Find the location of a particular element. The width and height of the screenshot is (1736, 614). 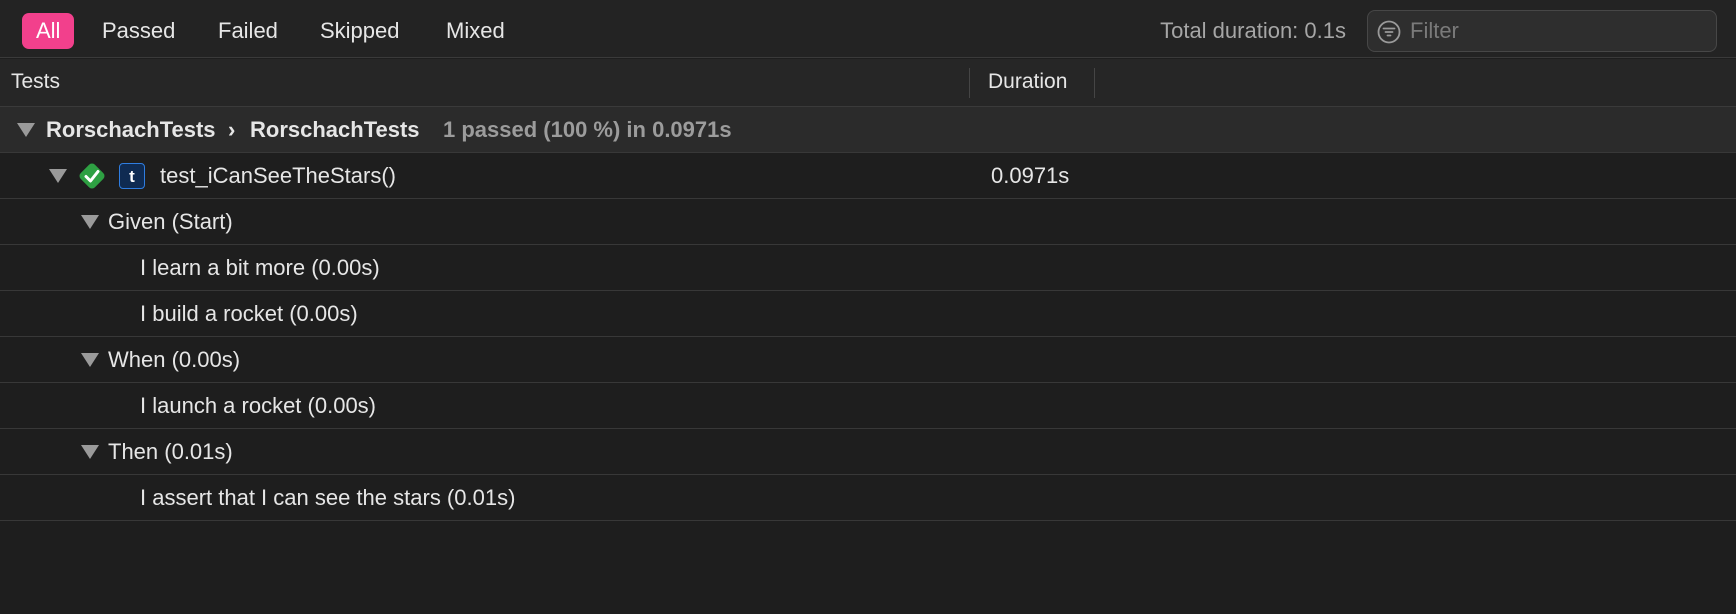

test-duration: 0.0971s is located at coordinates (1030, 175).